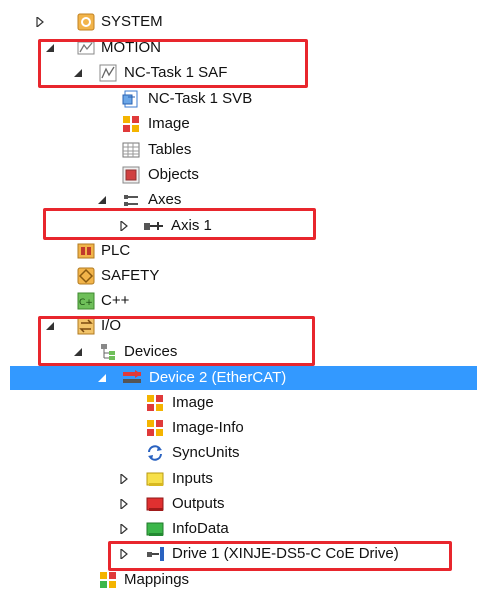  Describe the element at coordinates (191, 225) in the screenshot. I see `tree-item-label: Axis 1` at that location.